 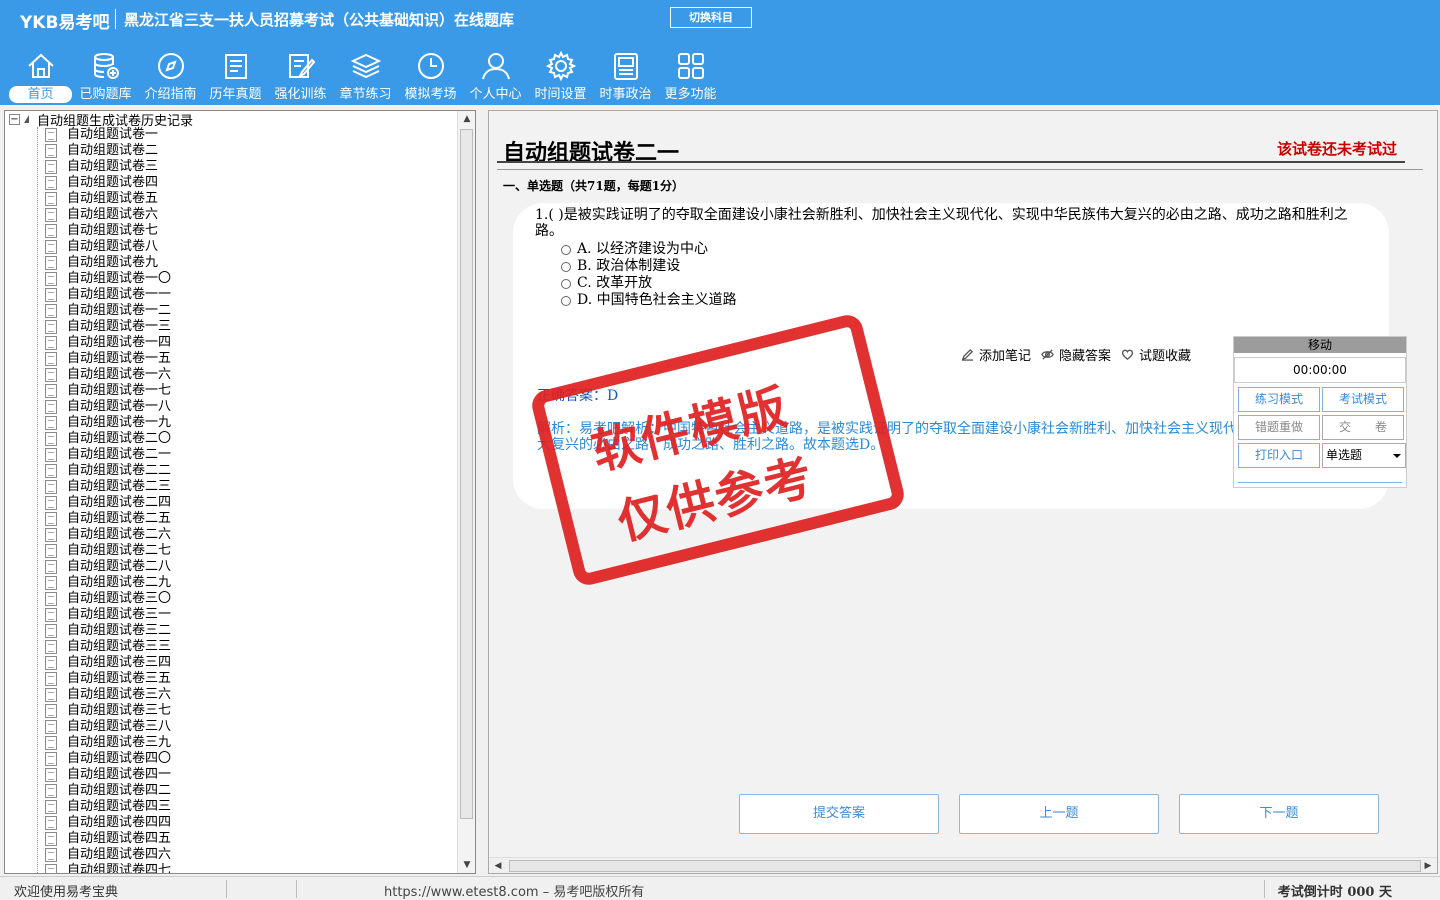 I want to click on tree-item-label: 自动组题试卷二〇, so click(x=119, y=438).